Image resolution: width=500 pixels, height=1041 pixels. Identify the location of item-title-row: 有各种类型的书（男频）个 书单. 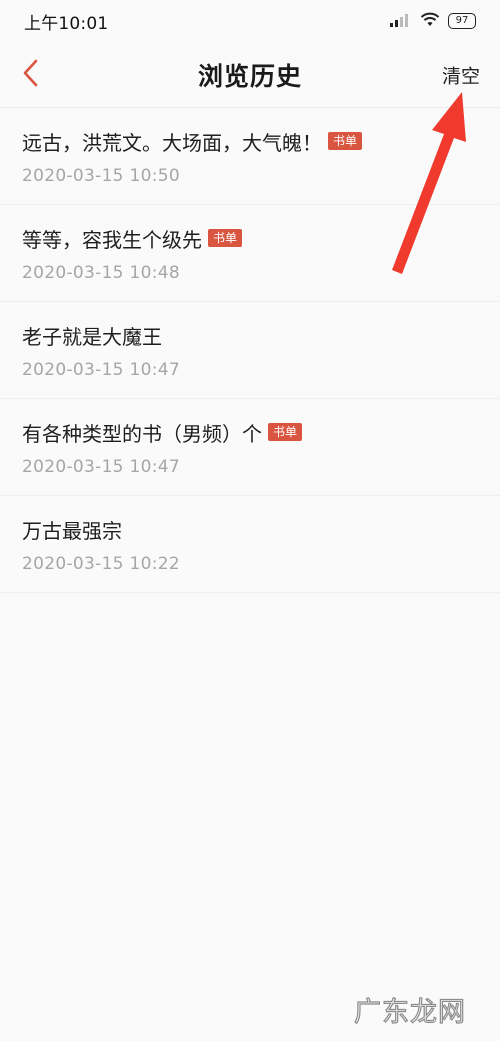
(250, 432).